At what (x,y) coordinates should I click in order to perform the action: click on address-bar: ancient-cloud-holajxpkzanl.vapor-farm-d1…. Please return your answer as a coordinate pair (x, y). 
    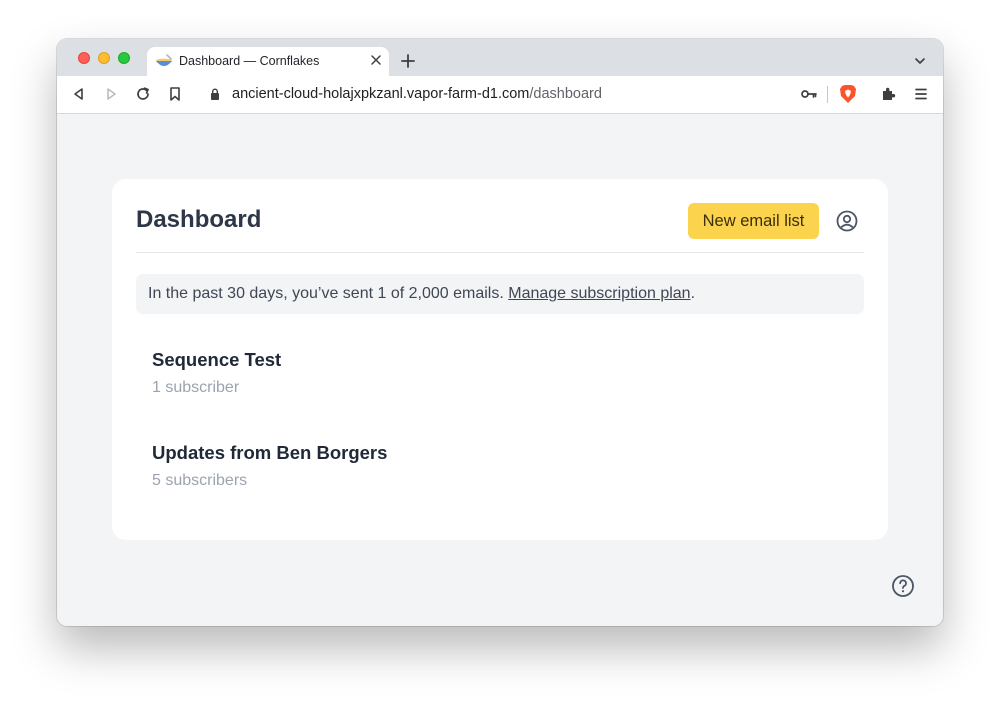
    Looking at the image, I should click on (532, 94).